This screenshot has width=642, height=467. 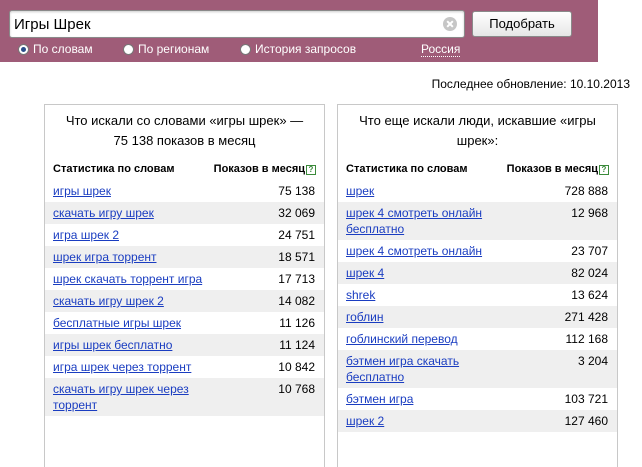 I want to click on phrase-link: shrek, so click(x=426, y=295).